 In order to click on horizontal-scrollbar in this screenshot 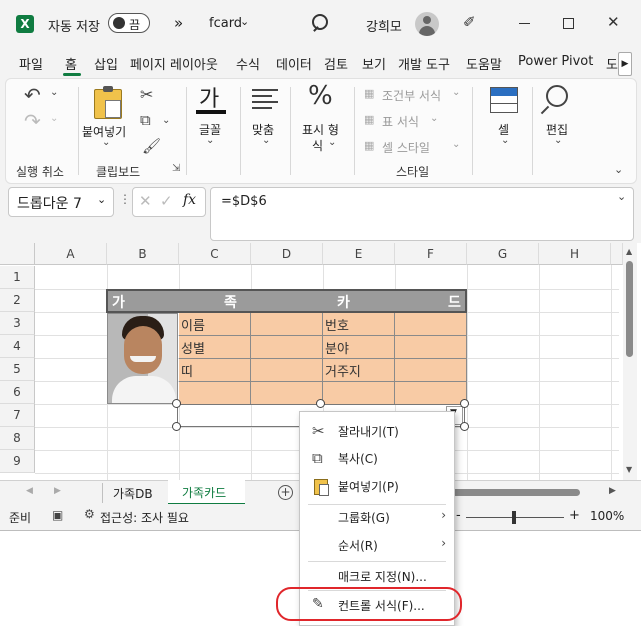, I will do `click(527, 492)`.